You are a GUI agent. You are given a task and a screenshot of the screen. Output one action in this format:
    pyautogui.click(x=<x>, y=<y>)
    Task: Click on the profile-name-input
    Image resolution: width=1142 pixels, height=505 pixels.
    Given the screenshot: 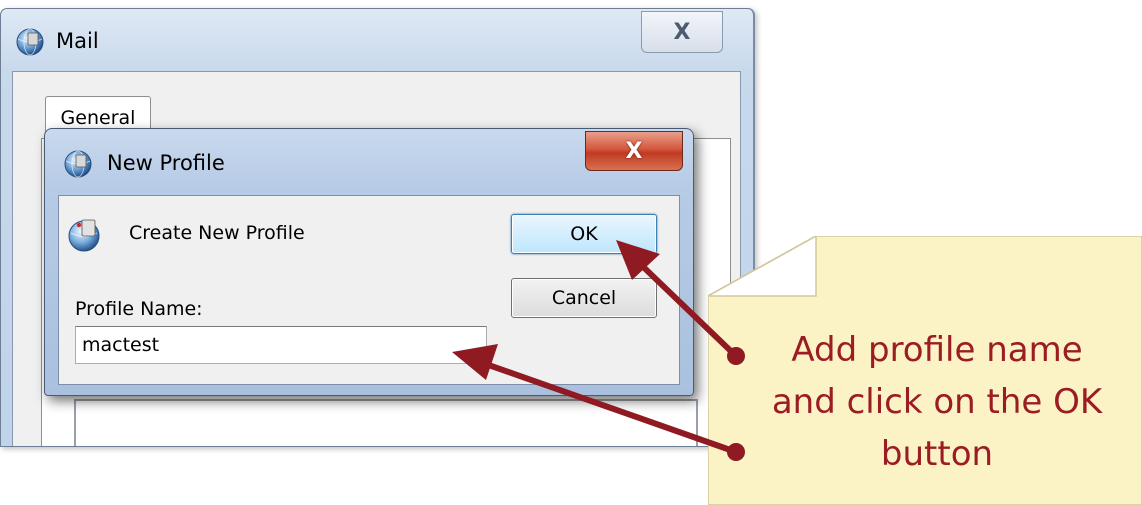 What is the action you would take?
    pyautogui.click(x=281, y=345)
    